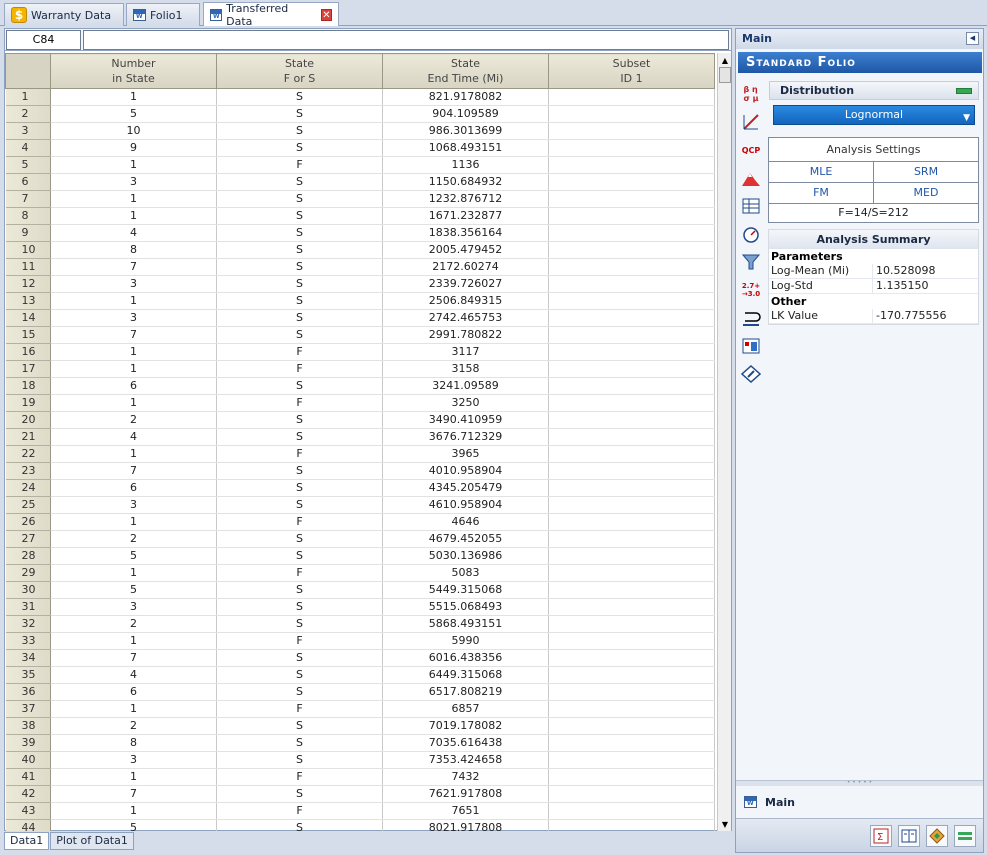 This screenshot has height=855, width=987. Describe the element at coordinates (28, 301) in the screenshot. I see `row-number: 13` at that location.